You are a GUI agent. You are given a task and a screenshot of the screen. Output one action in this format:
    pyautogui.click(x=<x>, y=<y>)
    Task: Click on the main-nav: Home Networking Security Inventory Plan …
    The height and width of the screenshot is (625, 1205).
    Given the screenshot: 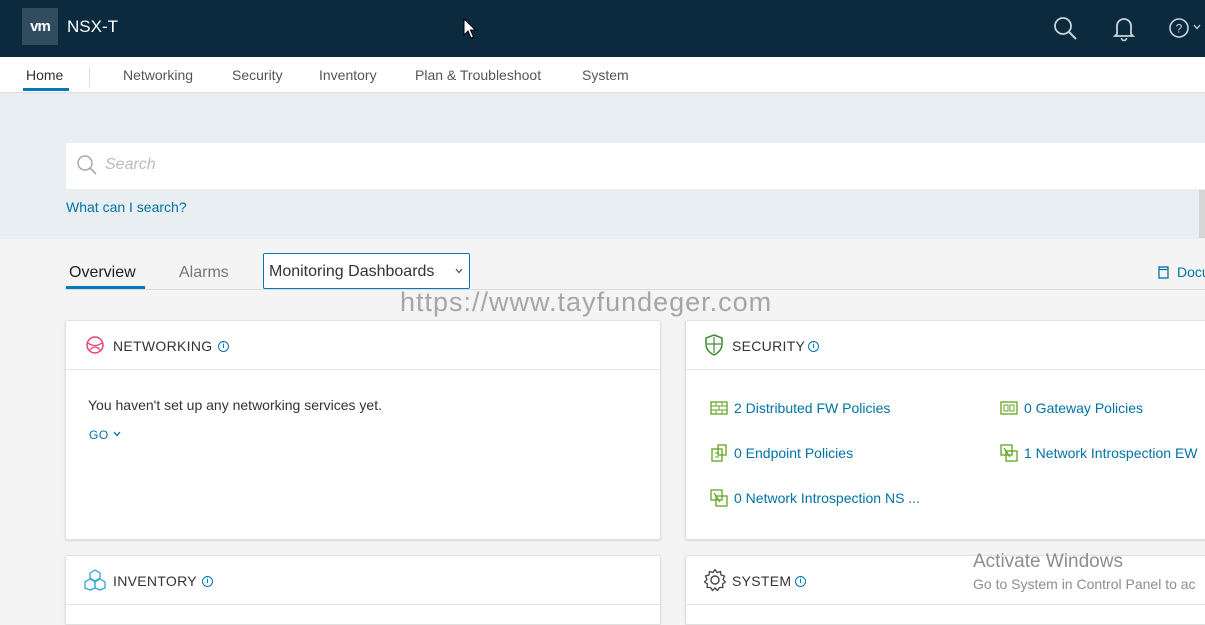 What is the action you would take?
    pyautogui.click(x=602, y=75)
    